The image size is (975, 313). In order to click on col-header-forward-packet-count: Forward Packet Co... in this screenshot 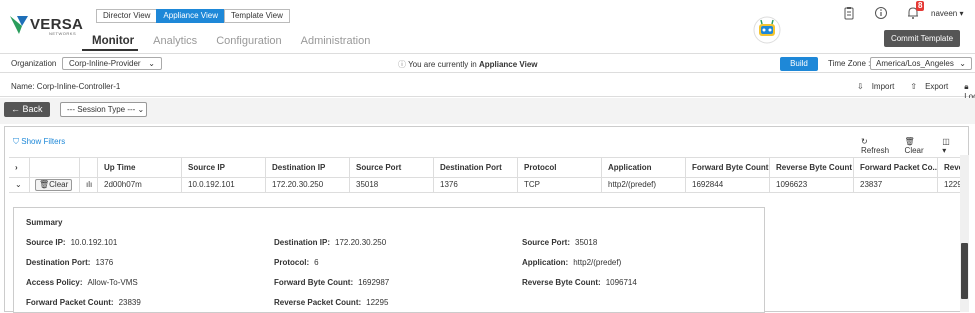, I will do `click(896, 167)`.